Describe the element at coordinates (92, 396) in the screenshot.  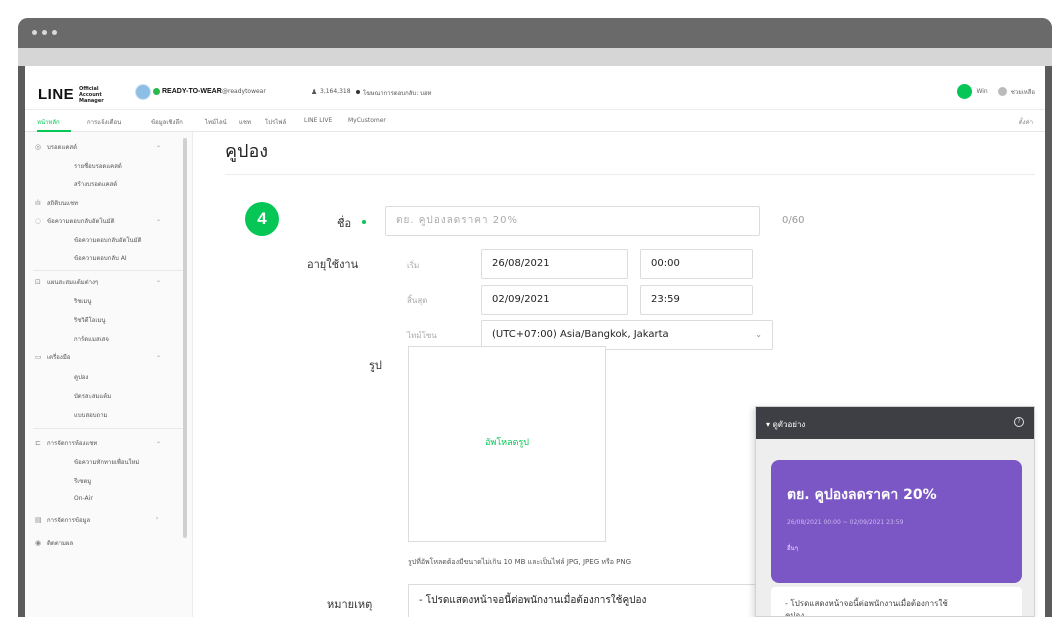
I see `sidebar-item: บัตรสะสมแต้ม` at that location.